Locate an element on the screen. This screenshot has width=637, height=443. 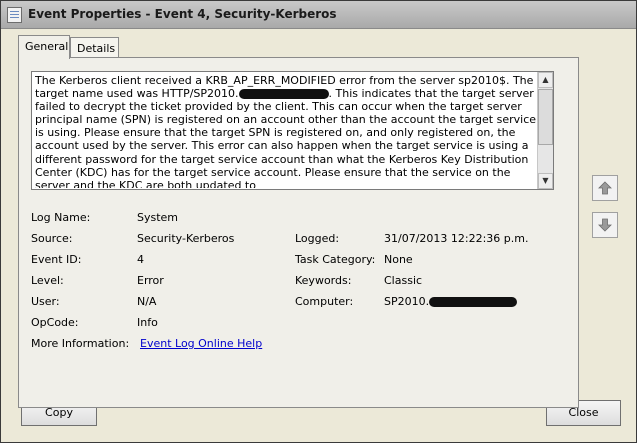
next-event-button is located at coordinates (605, 225).